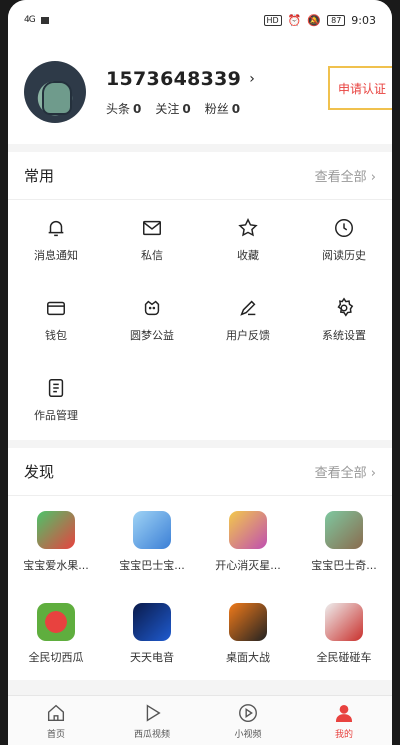  What do you see at coordinates (363, 20) in the screenshot?
I see `clock-time: 9:03` at bounding box center [363, 20].